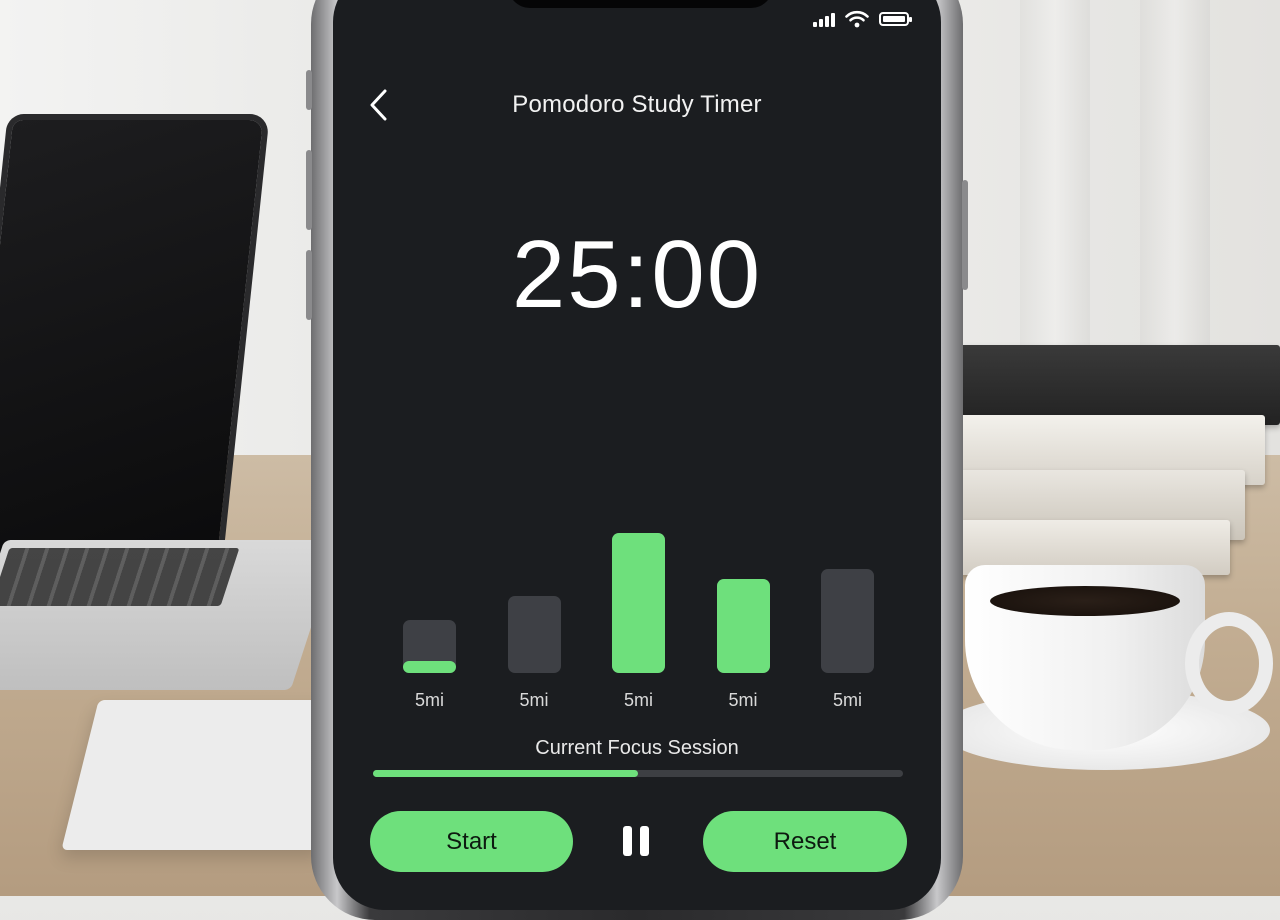  What do you see at coordinates (640, 4) in the screenshot?
I see `phone-notch` at bounding box center [640, 4].